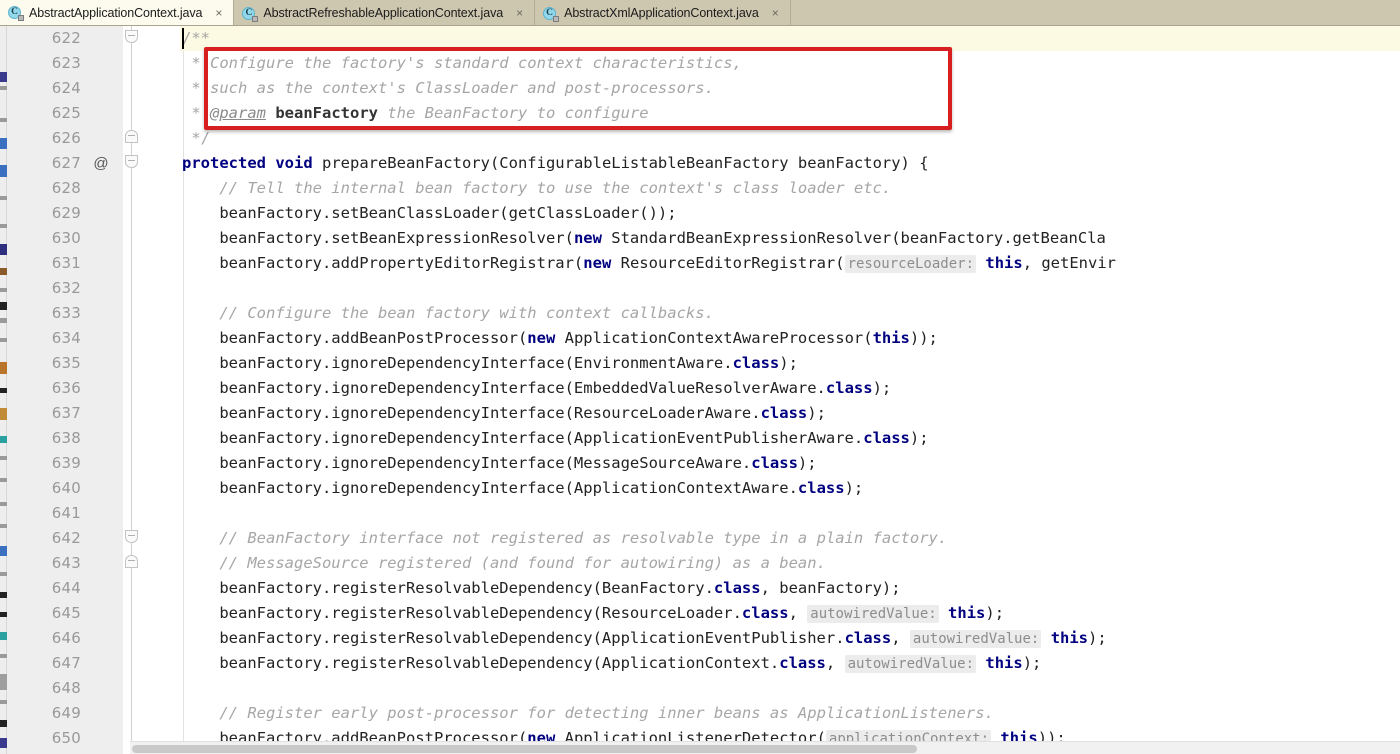 The image size is (1400, 754). What do you see at coordinates (378, 238) in the screenshot?
I see `code-token: beanFactory.setBeanExpressionResolver(` at bounding box center [378, 238].